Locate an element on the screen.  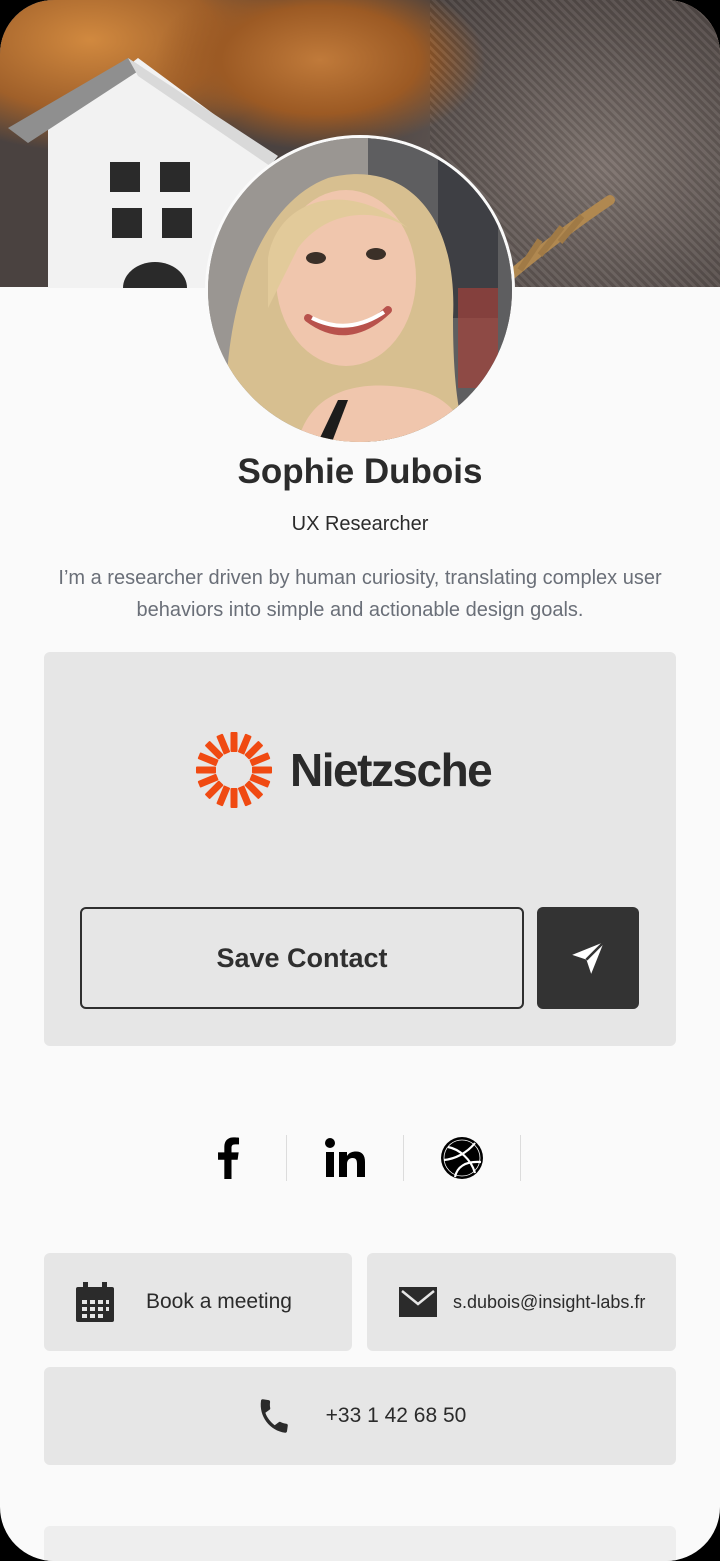
phone-icon is located at coordinates (274, 1416).